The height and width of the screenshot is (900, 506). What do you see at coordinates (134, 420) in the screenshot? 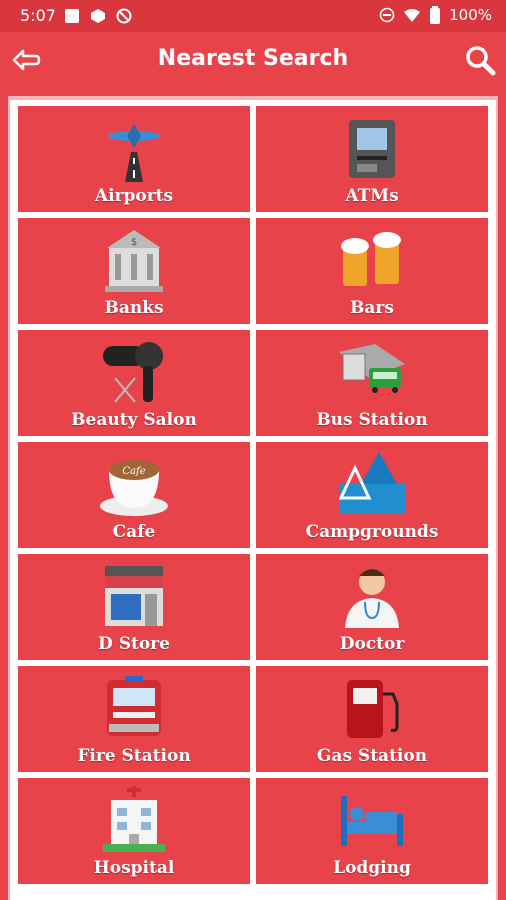
I see `category-label: Beauty Salon` at bounding box center [134, 420].